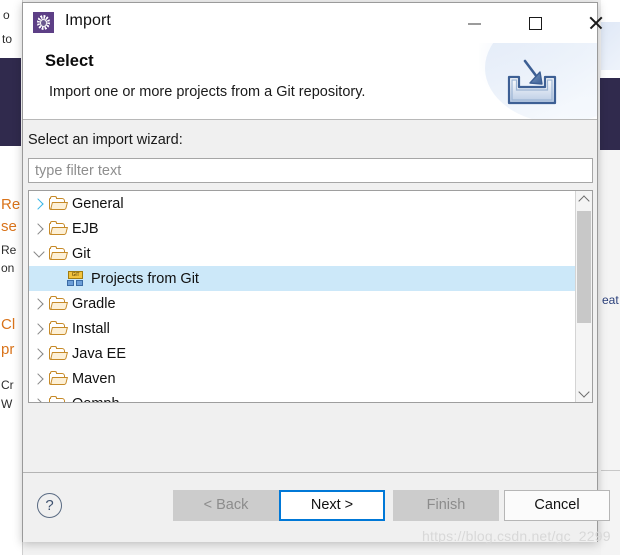 The height and width of the screenshot is (555, 620). Describe the element at coordinates (9, 226) in the screenshot. I see `background-text: se` at that location.